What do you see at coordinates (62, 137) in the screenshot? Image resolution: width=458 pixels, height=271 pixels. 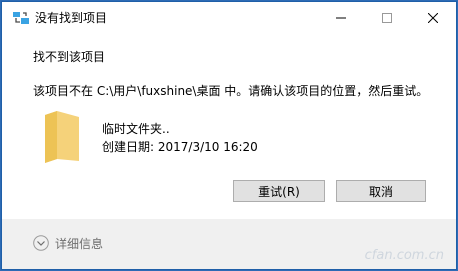 I see `folder-icon` at bounding box center [62, 137].